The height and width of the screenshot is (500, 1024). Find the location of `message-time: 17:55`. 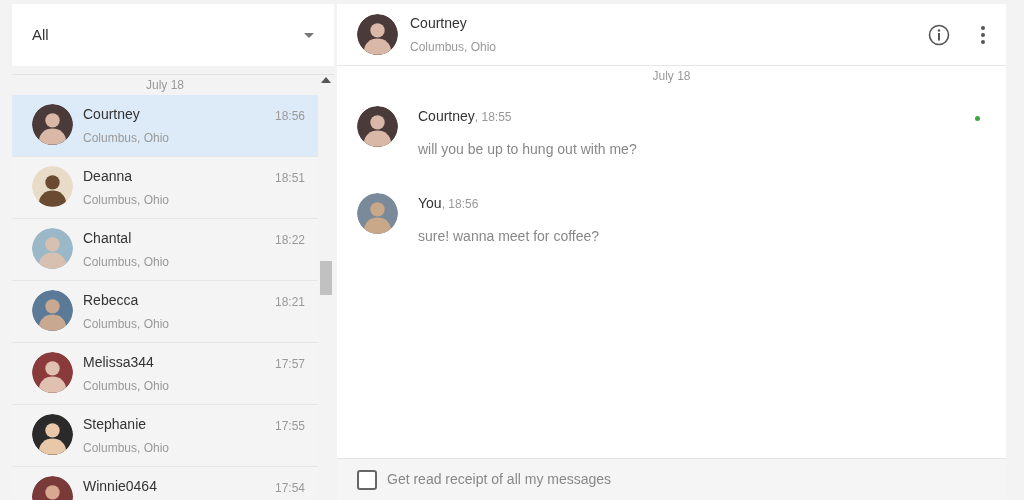

message-time: 17:55 is located at coordinates (289, 426).